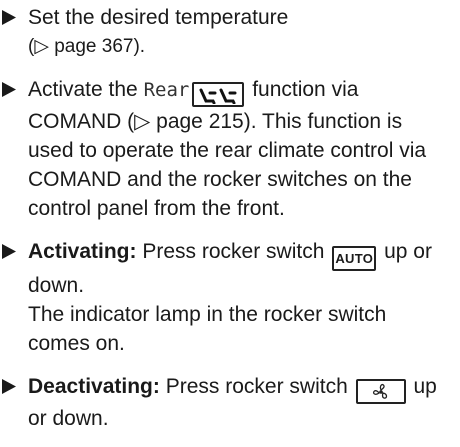 This screenshot has height=447, width=460. What do you see at coordinates (354, 258) in the screenshot?
I see `auto-key: AUTO` at bounding box center [354, 258].